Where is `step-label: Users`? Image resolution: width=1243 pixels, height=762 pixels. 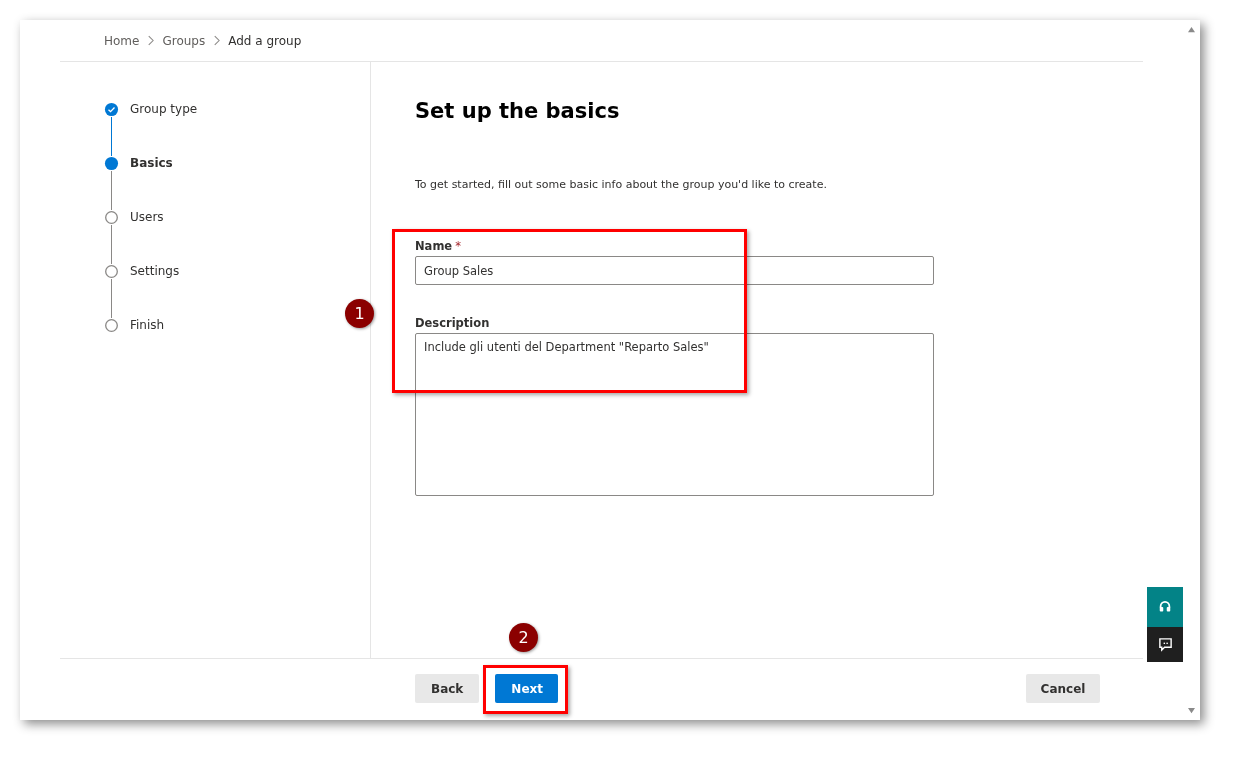
step-label: Users is located at coordinates (147, 218).